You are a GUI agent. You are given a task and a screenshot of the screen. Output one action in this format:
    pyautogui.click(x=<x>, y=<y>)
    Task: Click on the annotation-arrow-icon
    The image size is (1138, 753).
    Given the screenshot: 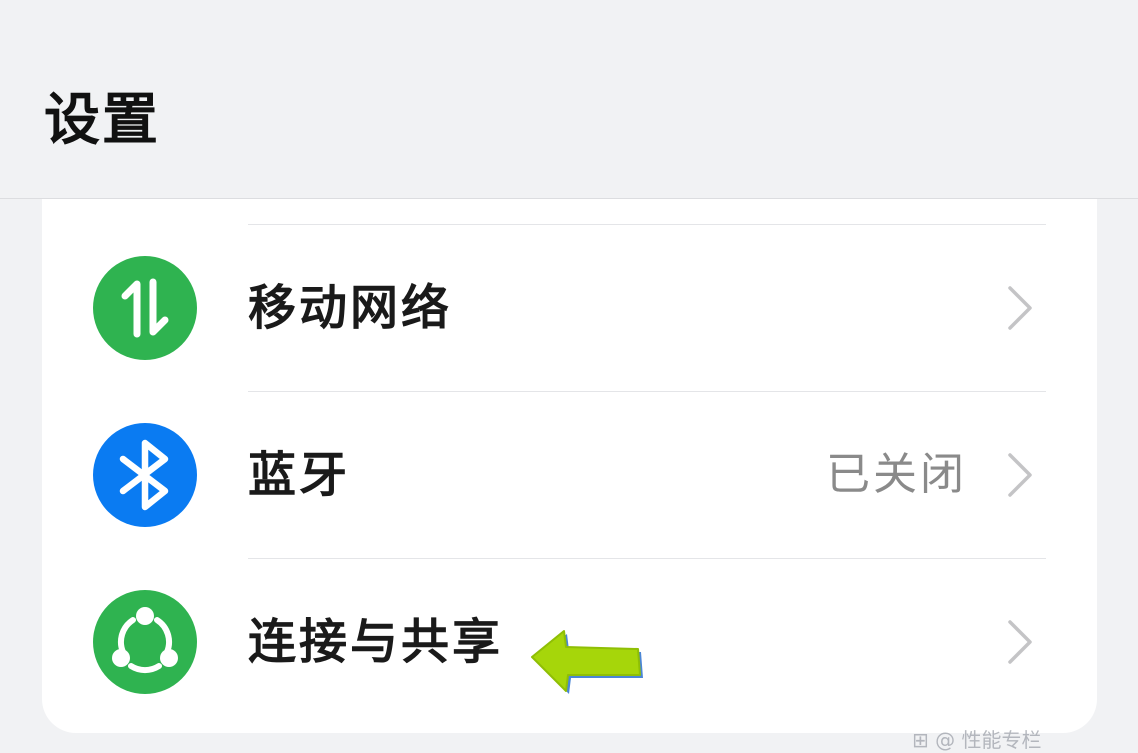 What is the action you would take?
    pyautogui.click(x=587, y=662)
    